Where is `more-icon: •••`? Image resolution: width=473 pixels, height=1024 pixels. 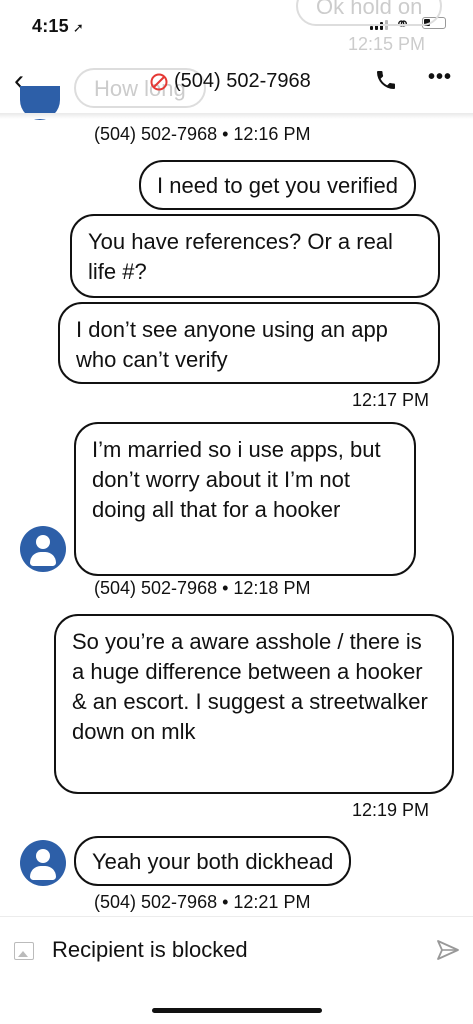 more-icon: ••• is located at coordinates (440, 77).